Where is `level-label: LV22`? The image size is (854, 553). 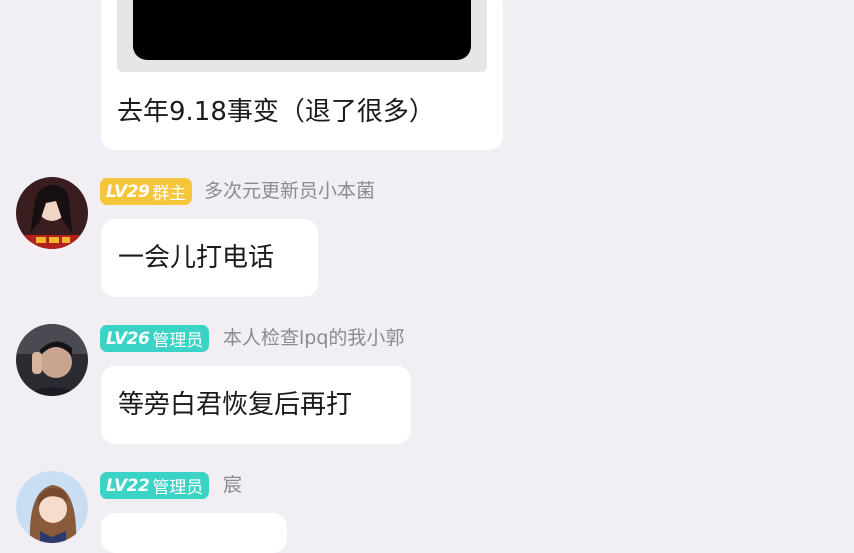
level-label: LV22 is located at coordinates (128, 485).